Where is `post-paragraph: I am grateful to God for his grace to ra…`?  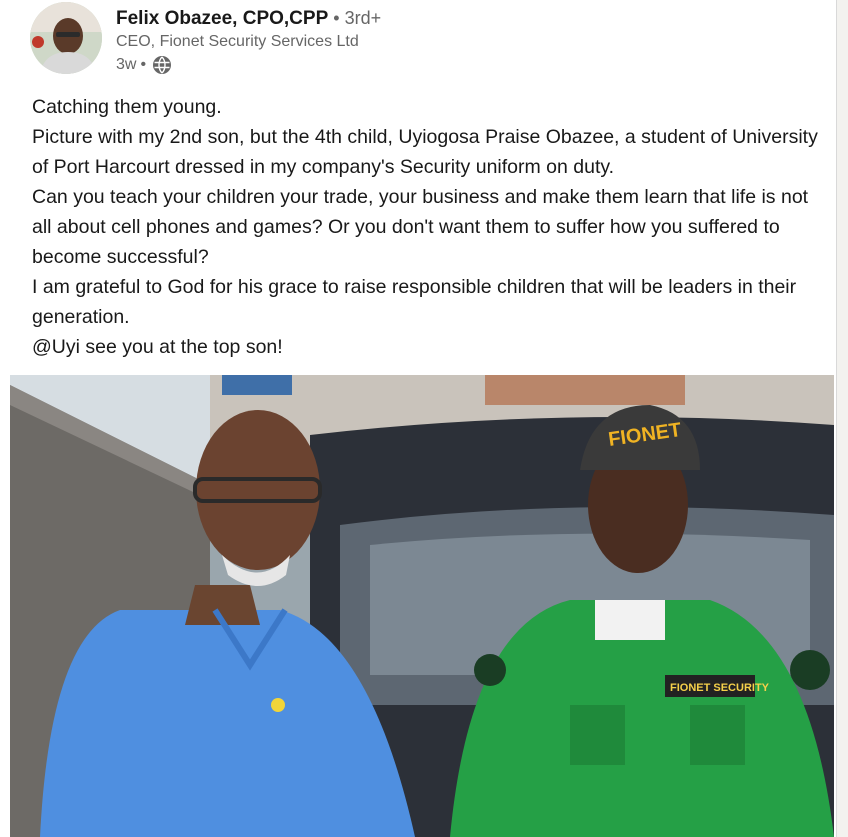 post-paragraph: I am grateful to God for his grace to ra… is located at coordinates (414, 302).